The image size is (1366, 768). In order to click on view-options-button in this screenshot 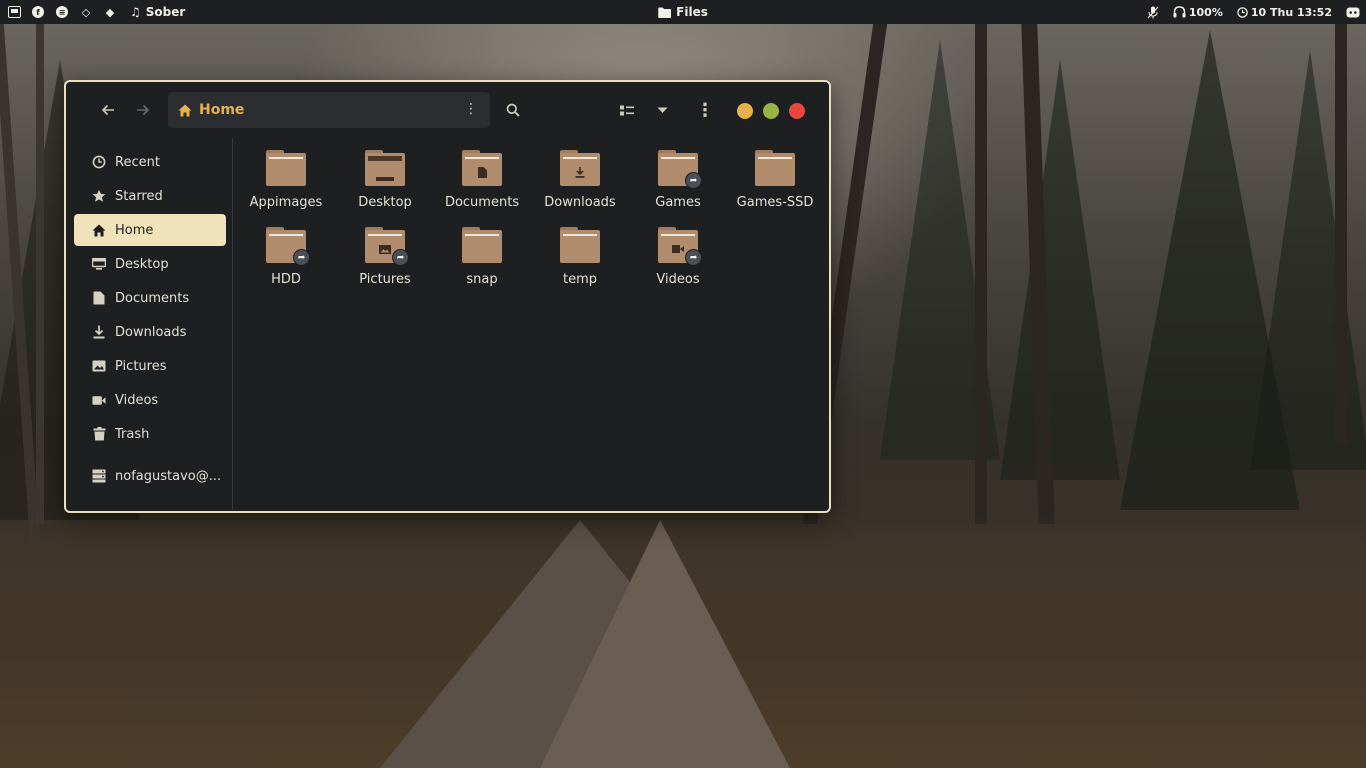, I will do `click(662, 110)`.